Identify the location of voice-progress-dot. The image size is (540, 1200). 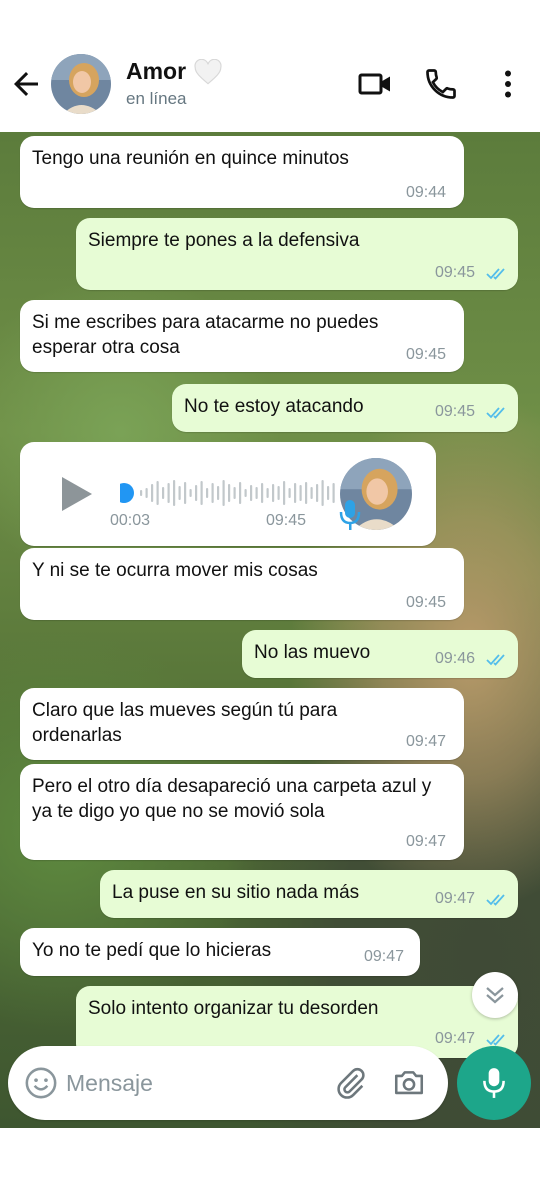
(127, 493).